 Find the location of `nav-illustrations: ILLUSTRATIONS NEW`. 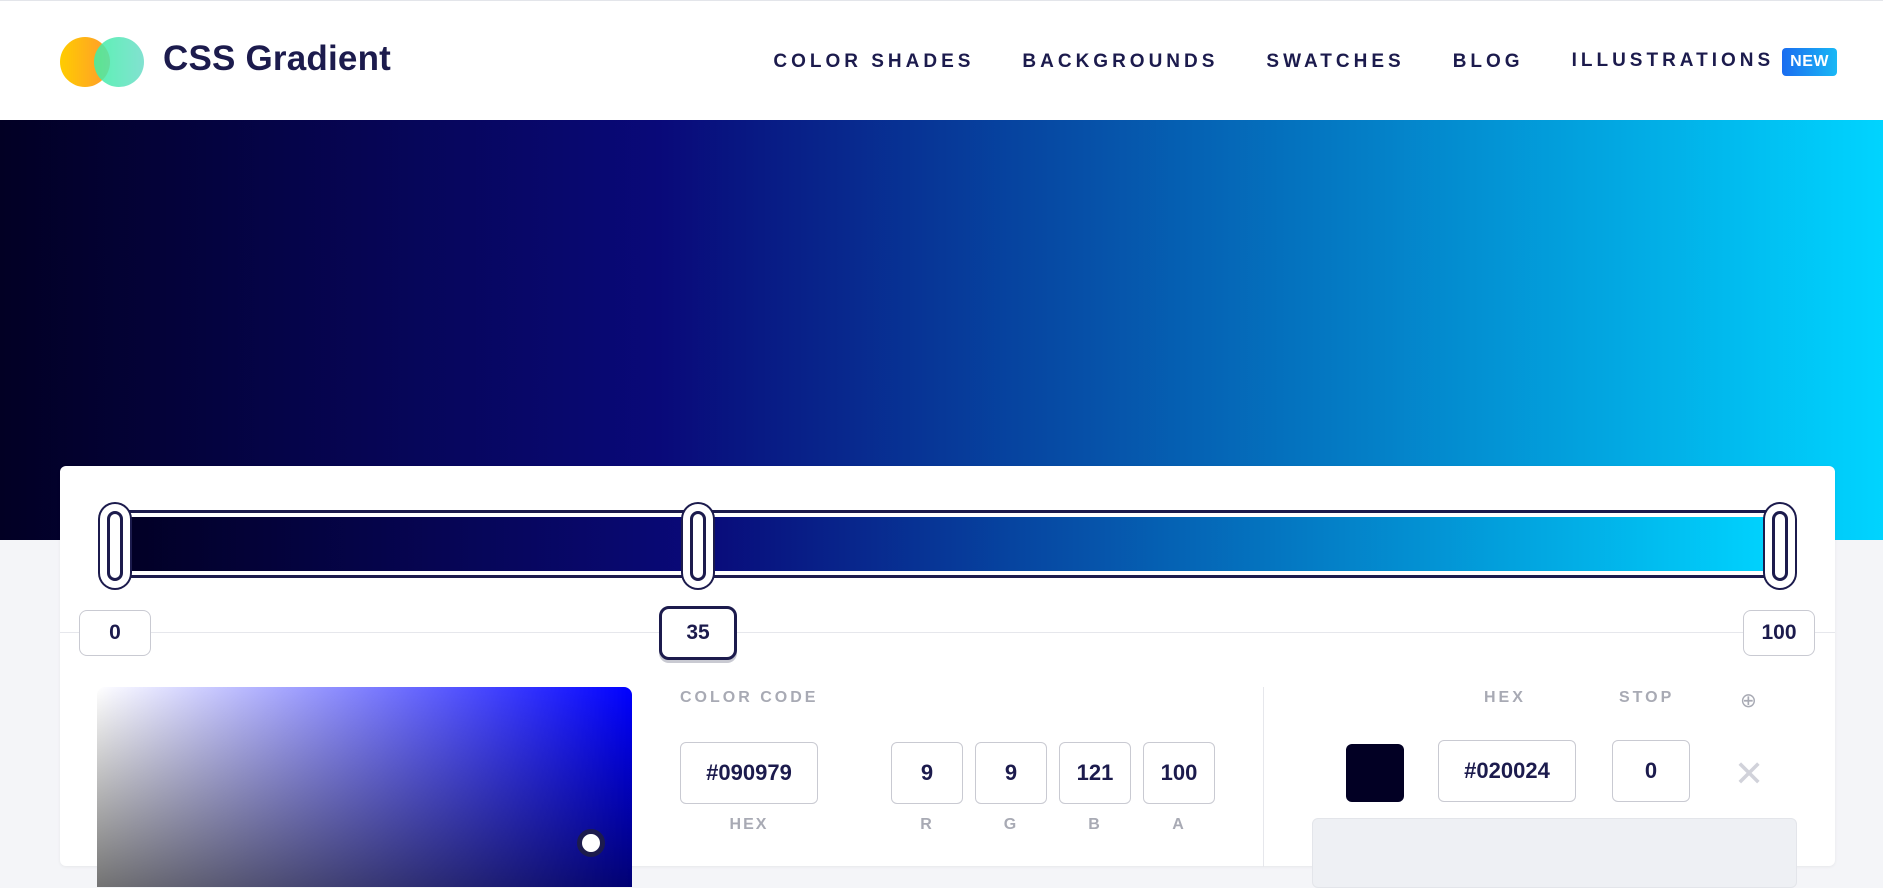

nav-illustrations: ILLUSTRATIONS NEW is located at coordinates (1704, 62).